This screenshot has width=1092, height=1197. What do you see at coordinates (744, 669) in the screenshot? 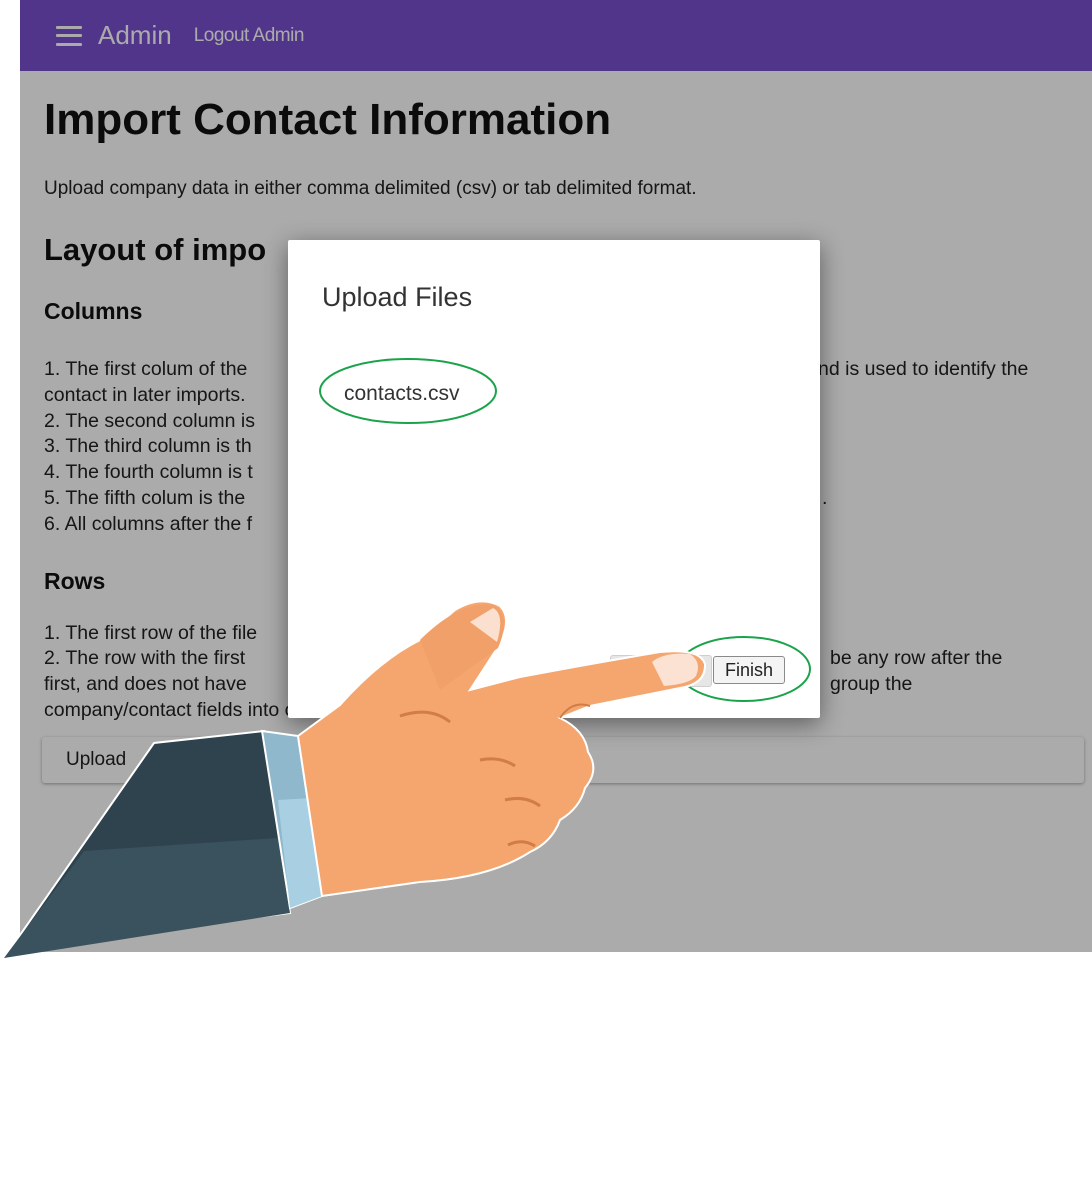
I see `finish-highlight-circle` at bounding box center [744, 669].